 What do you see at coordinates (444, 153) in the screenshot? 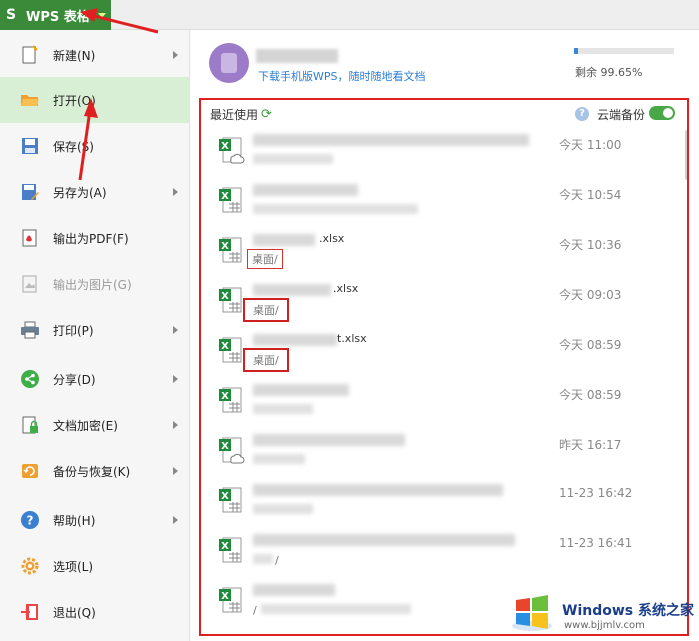
I see `list-item: X 今天 11:00` at bounding box center [444, 153].